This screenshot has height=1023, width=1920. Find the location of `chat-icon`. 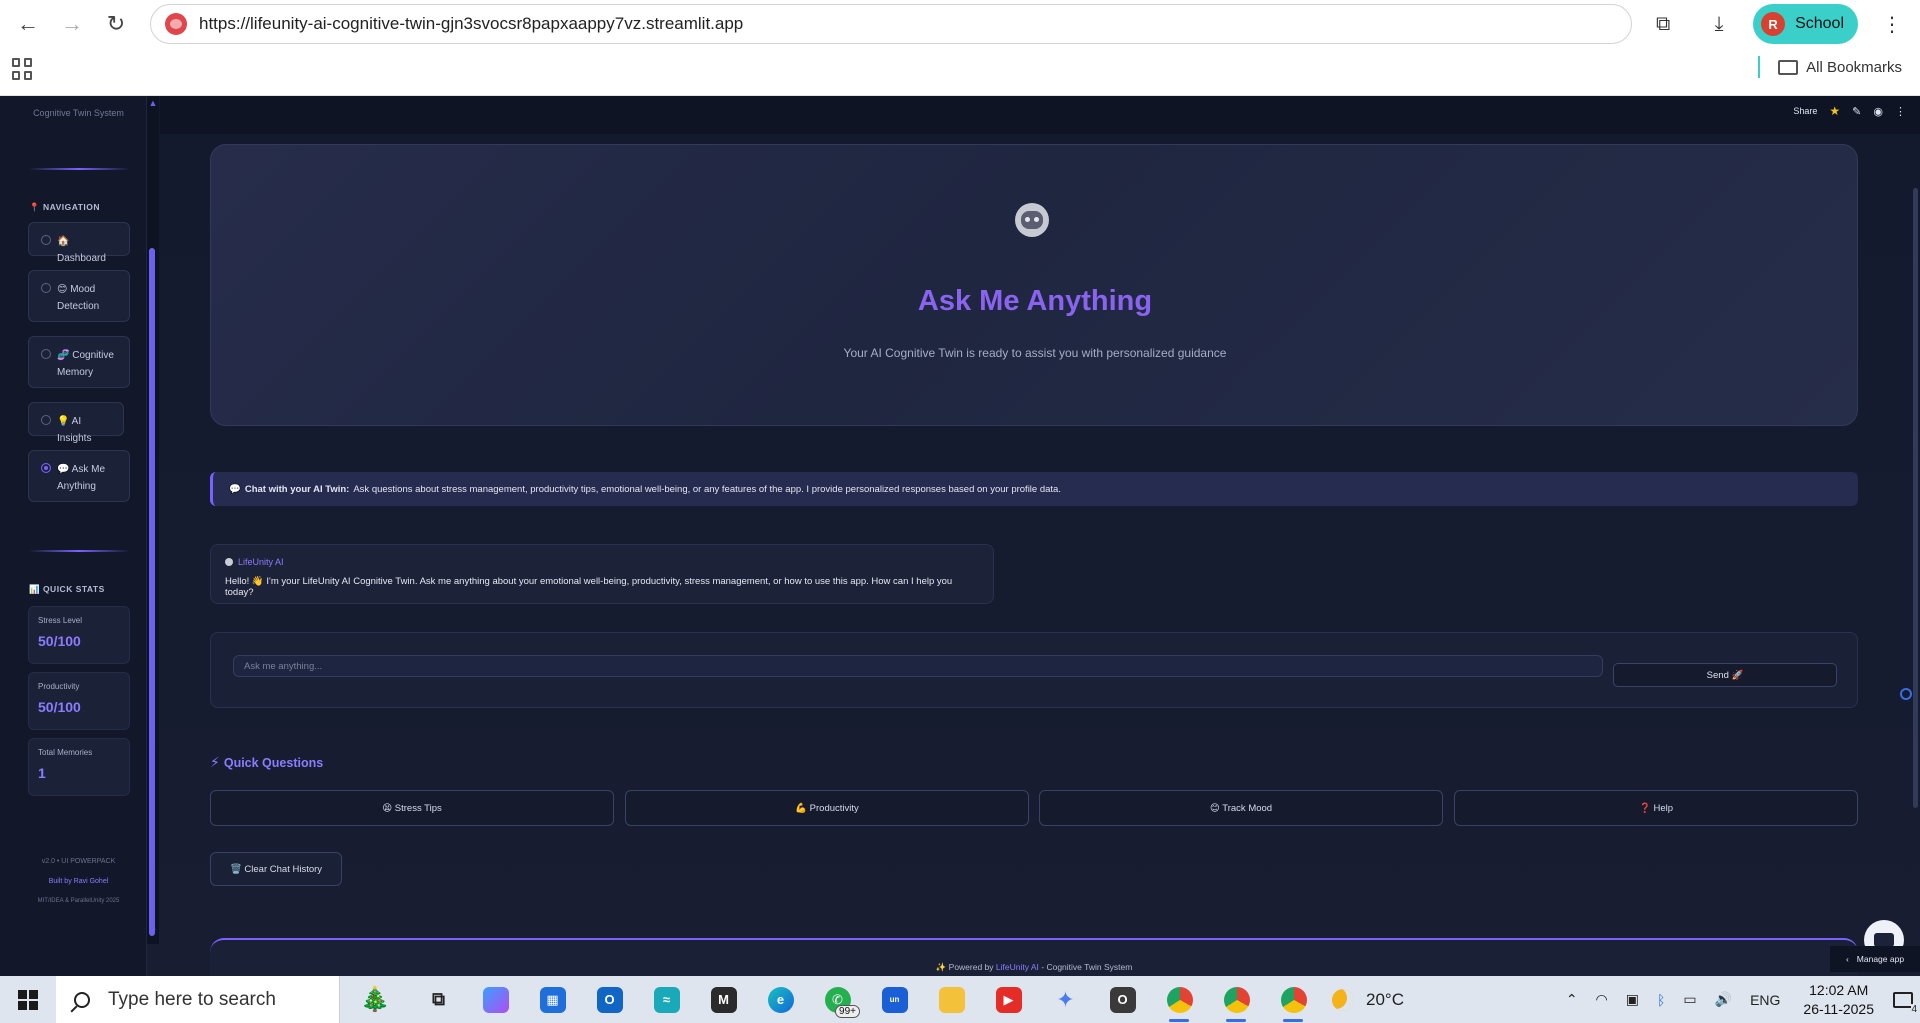

chat-icon is located at coordinates (1884, 940).